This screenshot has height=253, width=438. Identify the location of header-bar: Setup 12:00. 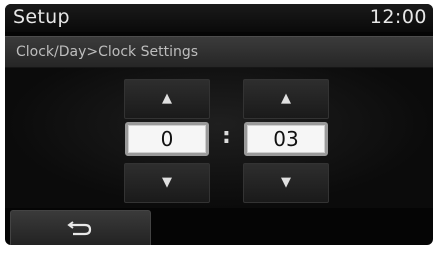
(219, 18).